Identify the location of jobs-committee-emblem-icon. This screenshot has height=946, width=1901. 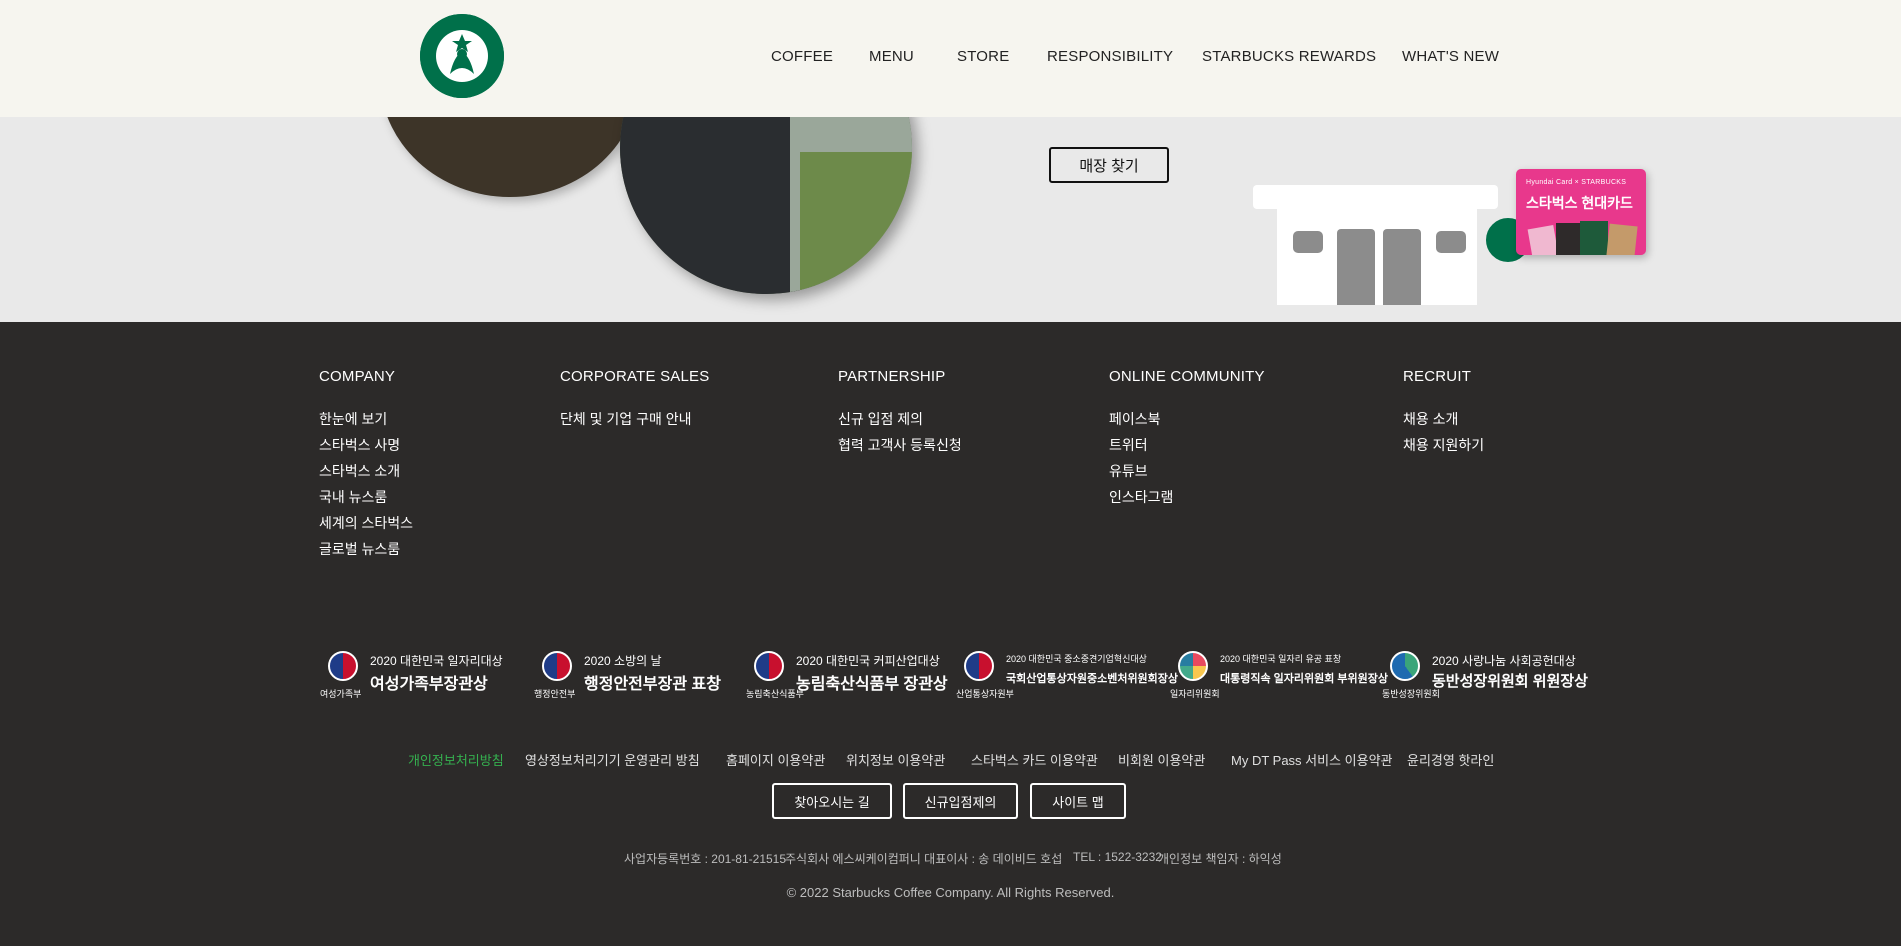
(1193, 666).